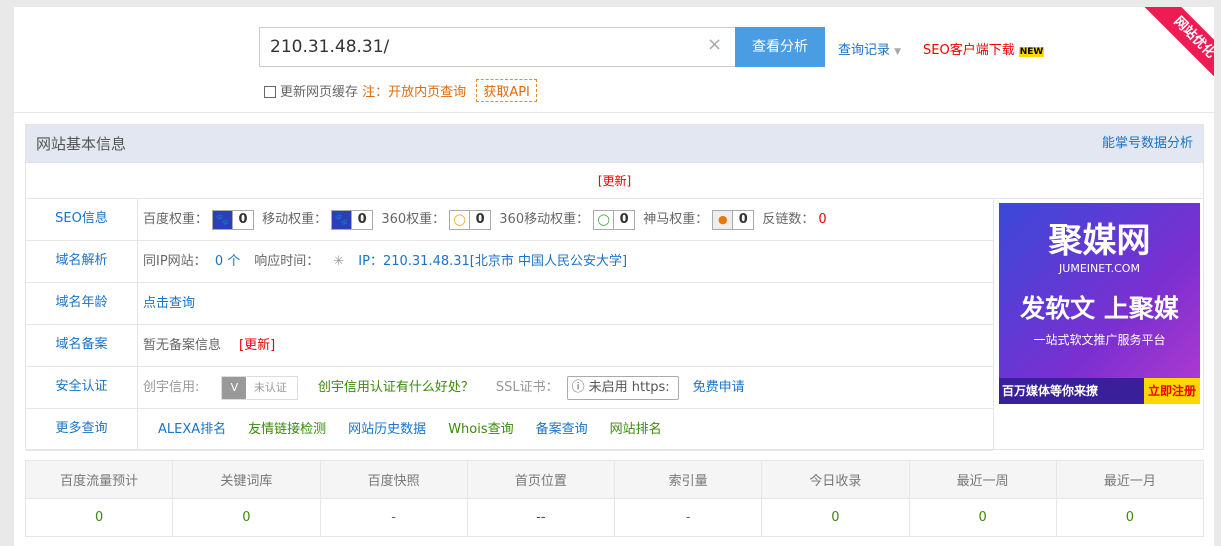 The height and width of the screenshot is (546, 1221). Describe the element at coordinates (234, 387) in the screenshot. I see `verified-v-icon: V` at that location.